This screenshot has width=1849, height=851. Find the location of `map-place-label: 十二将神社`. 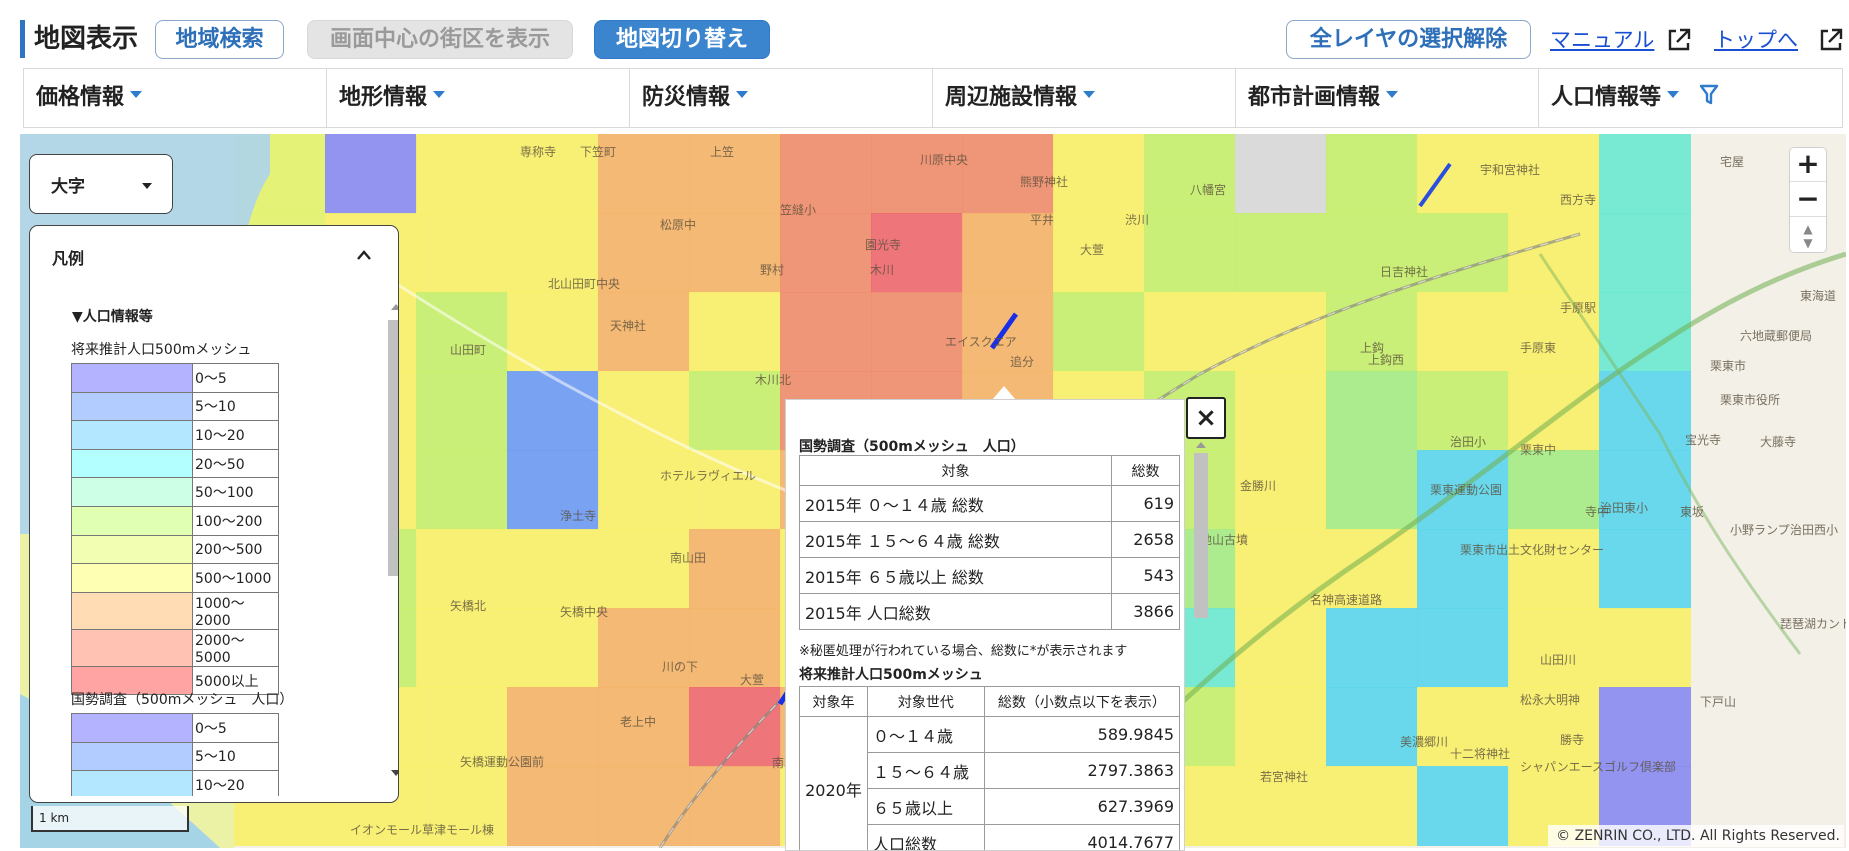

map-place-label: 十二将神社 is located at coordinates (1480, 753).